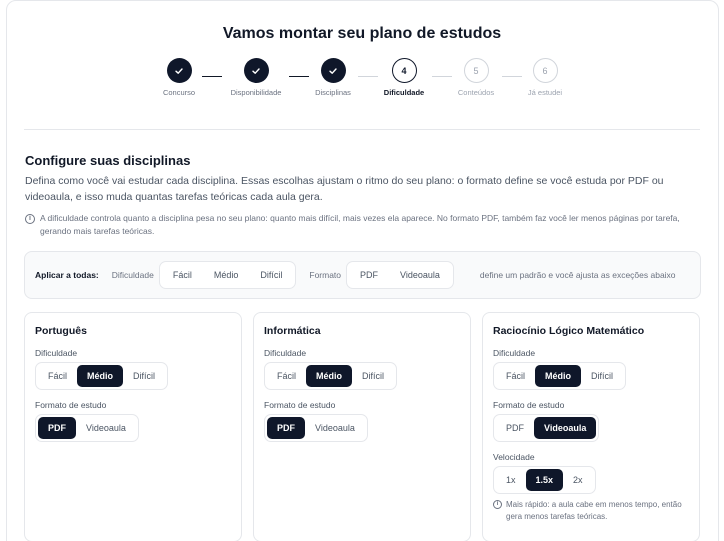 This screenshot has height=541, width=724. Describe the element at coordinates (578, 480) in the screenshot. I see `speed-2x: 2x` at that location.